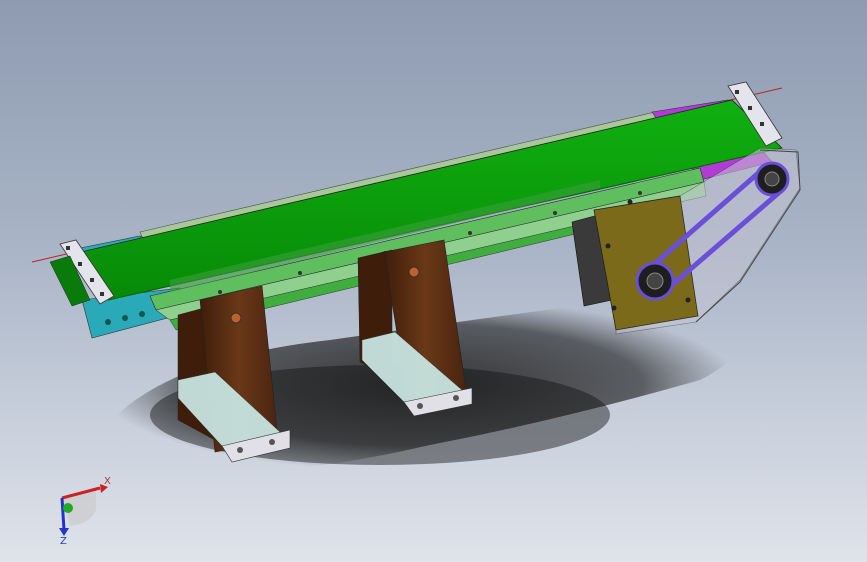 The height and width of the screenshot is (562, 867). What do you see at coordinates (64, 532) in the screenshot?
I see `triad-z-arrow-icon` at bounding box center [64, 532].